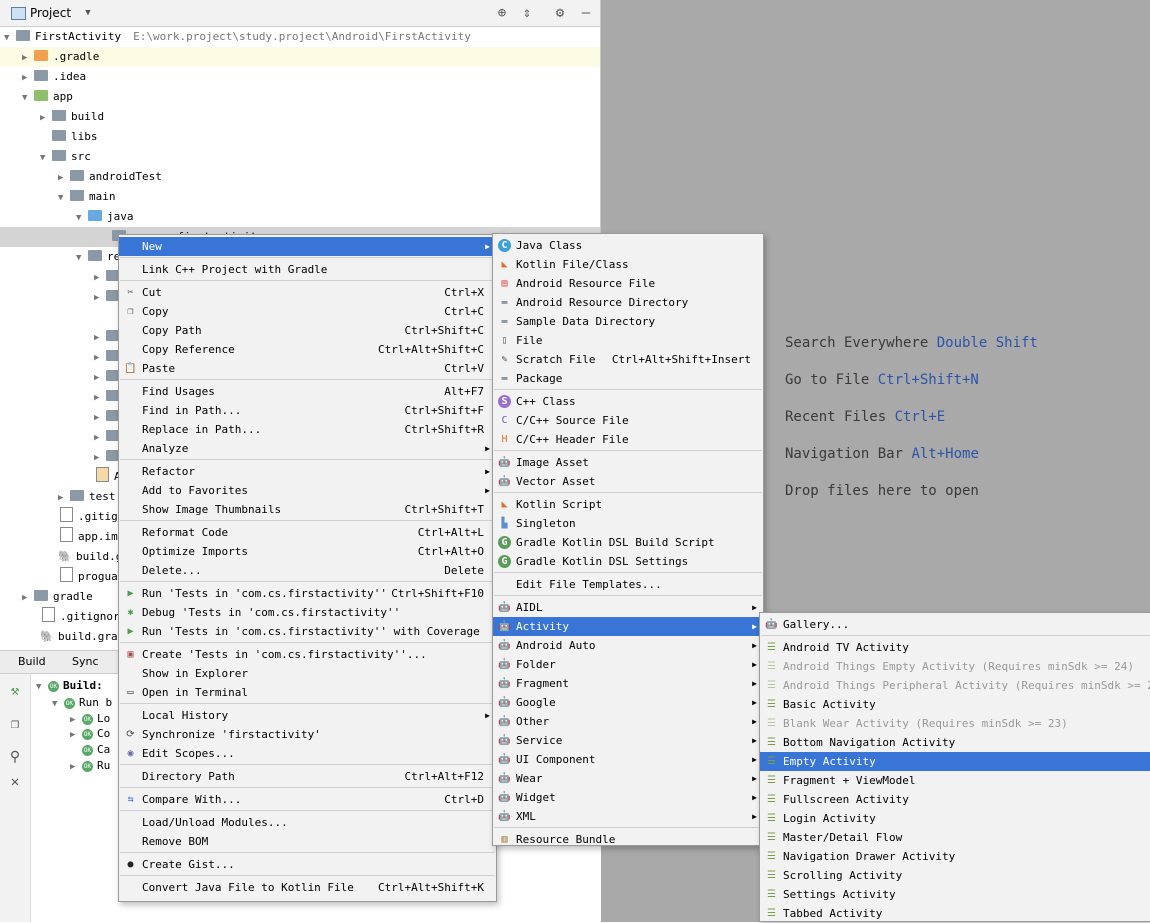  Describe the element at coordinates (307, 841) in the screenshot. I see `ctx-item-remove-bom: Remove BOM` at that location.